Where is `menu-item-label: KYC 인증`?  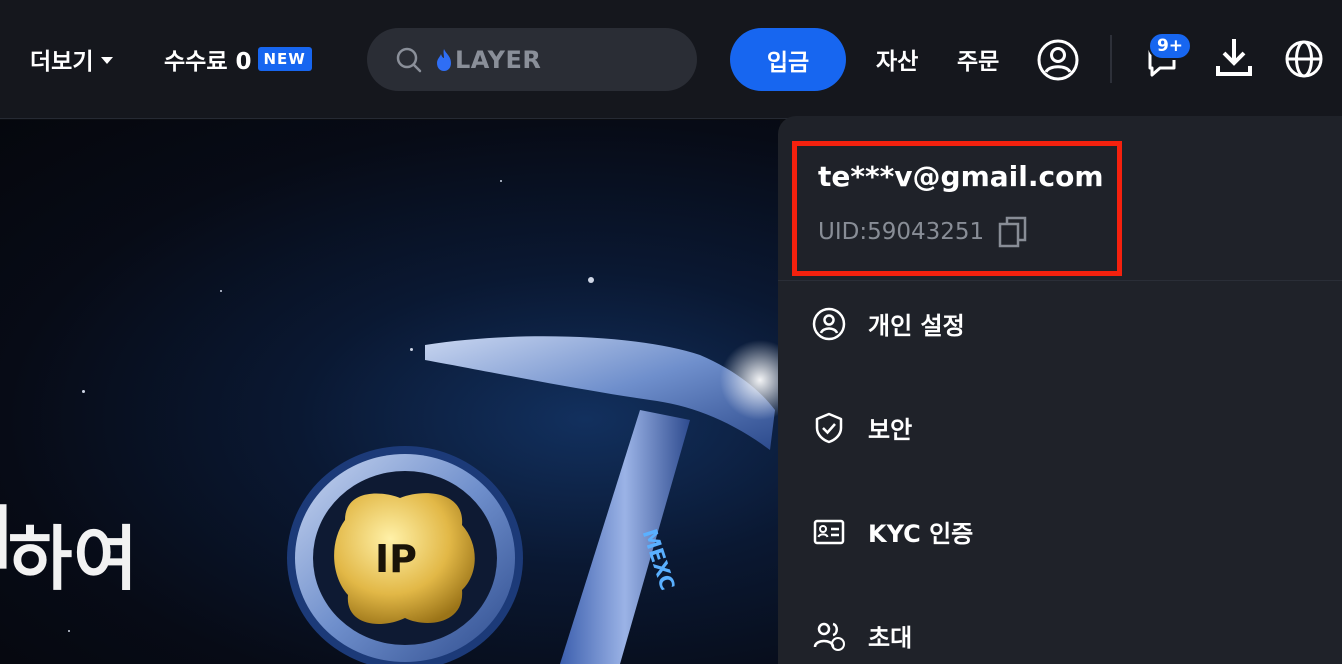
menu-item-label: KYC 인증 is located at coordinates (921, 534).